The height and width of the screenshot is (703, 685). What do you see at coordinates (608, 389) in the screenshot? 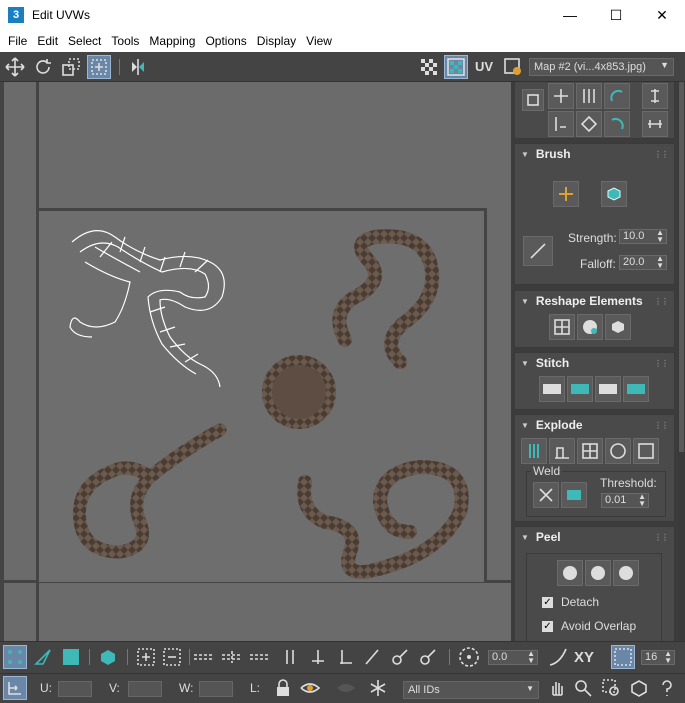
I see `stitch-average-icon` at bounding box center [608, 389].